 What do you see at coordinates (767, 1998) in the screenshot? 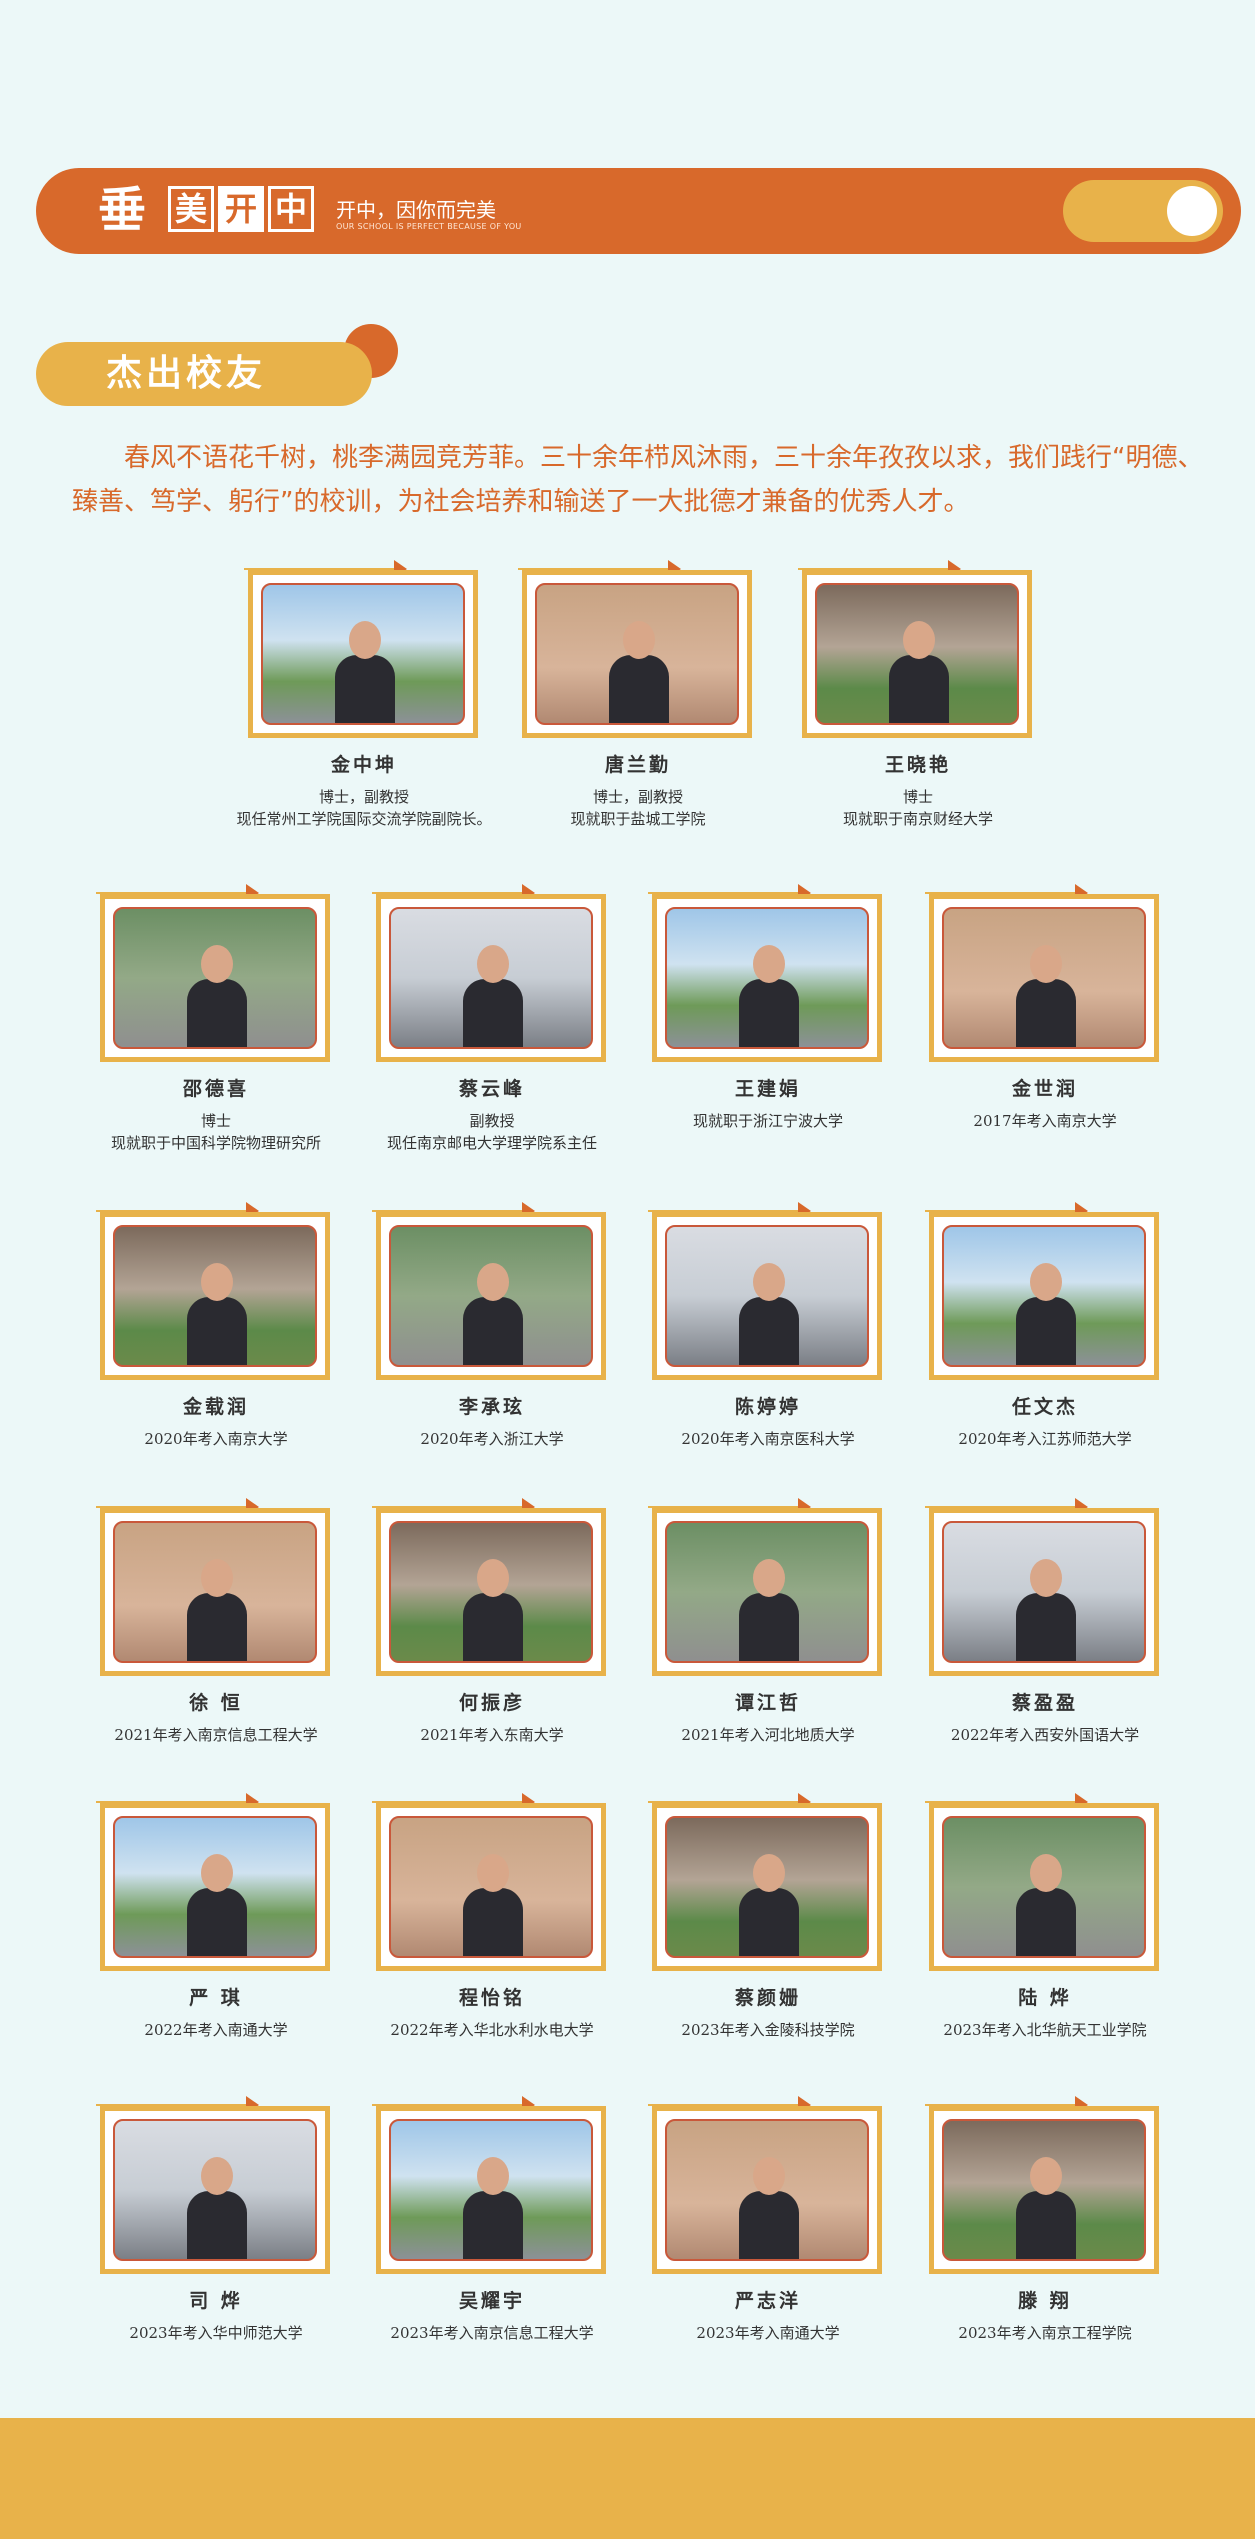
I see `alumni-name: 蔡颜姗` at bounding box center [767, 1998].